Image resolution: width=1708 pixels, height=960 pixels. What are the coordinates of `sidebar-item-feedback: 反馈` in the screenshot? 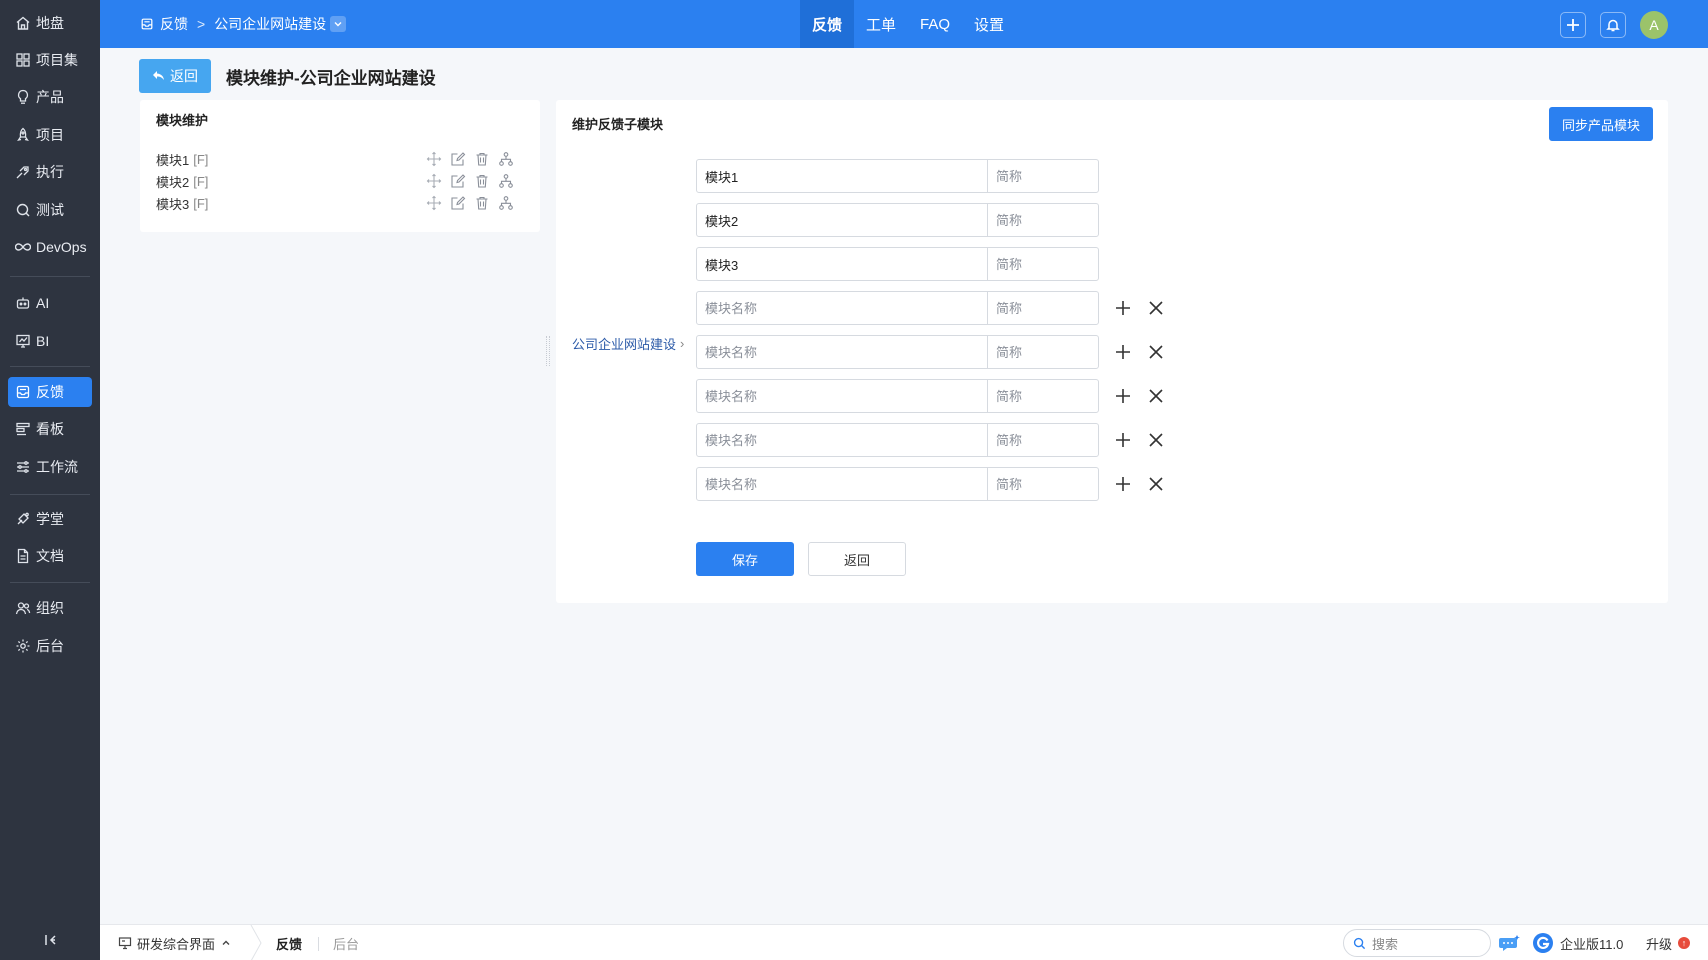 It's located at (50, 392).